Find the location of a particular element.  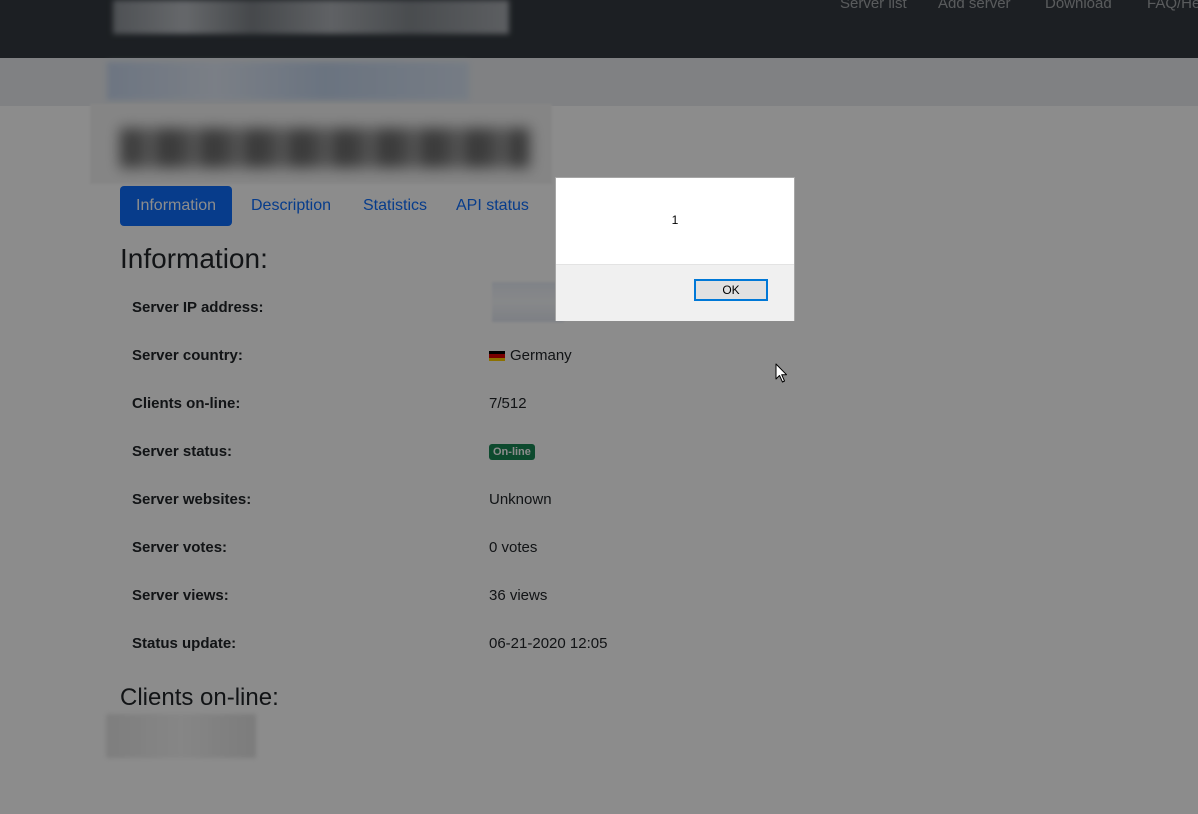

ok-button: OK is located at coordinates (731, 290).